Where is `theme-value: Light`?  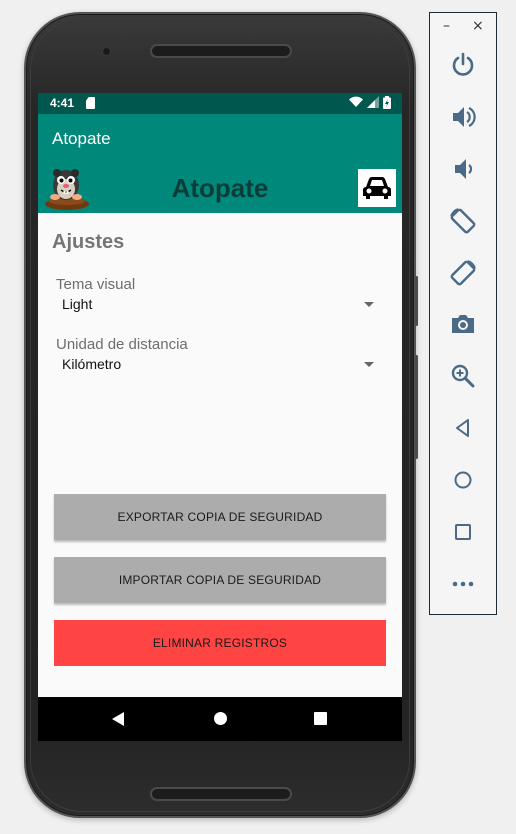
theme-value: Light is located at coordinates (77, 304).